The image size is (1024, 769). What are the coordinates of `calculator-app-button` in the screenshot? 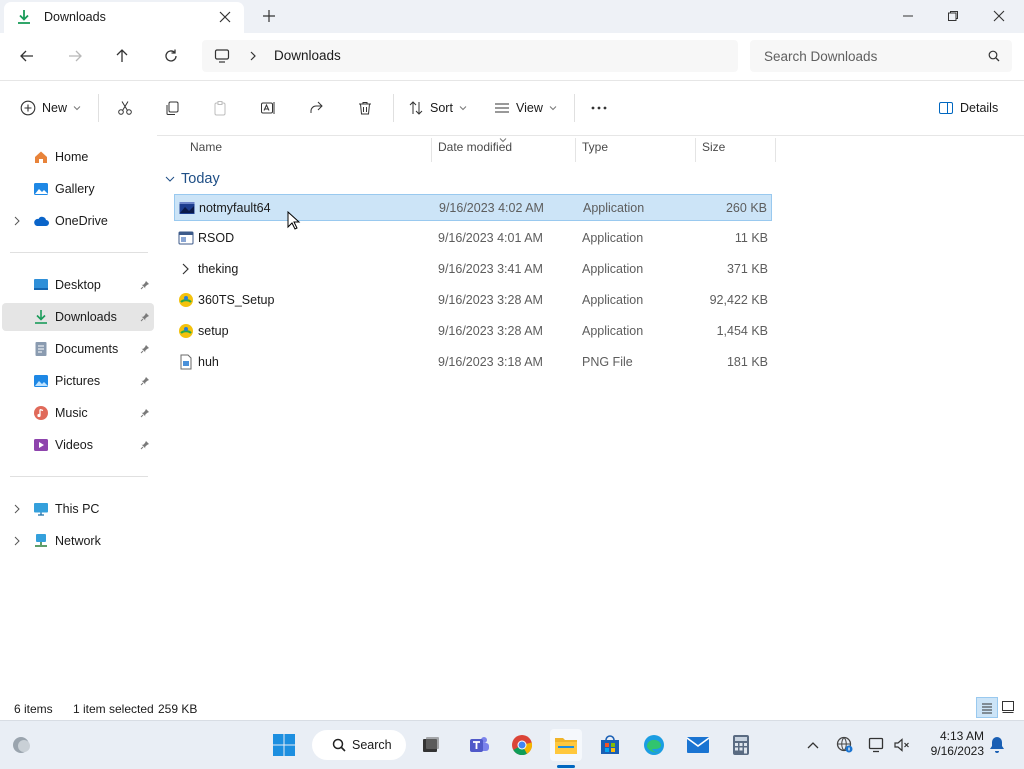 It's located at (741, 745).